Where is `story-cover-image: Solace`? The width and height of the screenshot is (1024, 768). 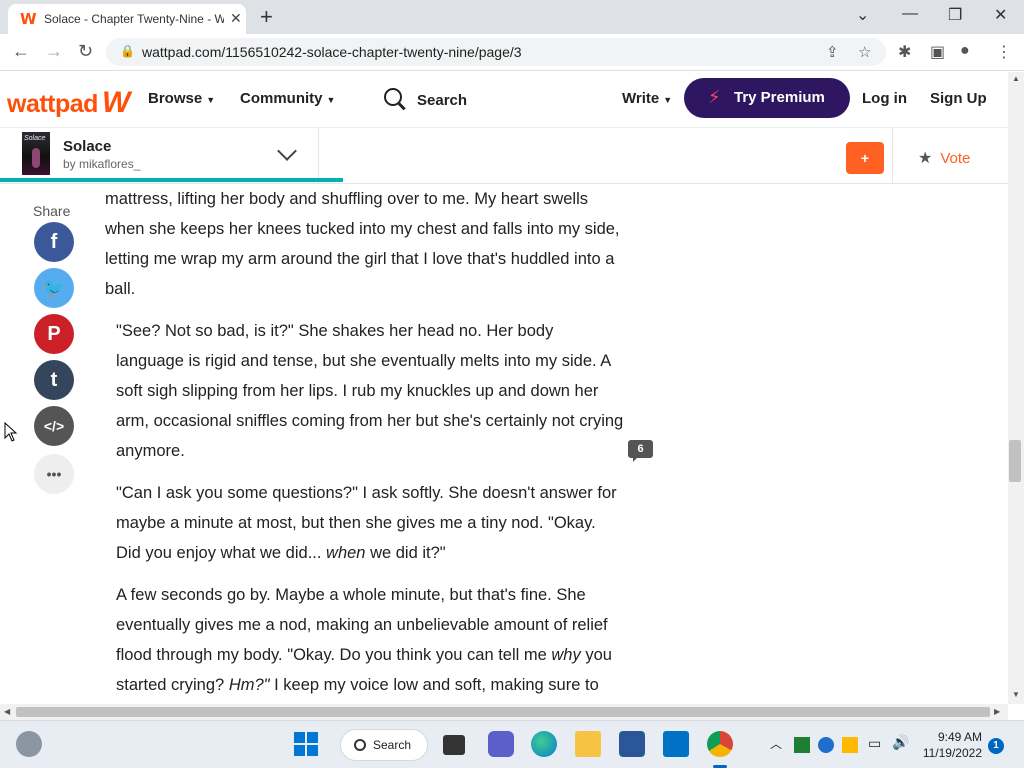
story-cover-image: Solace is located at coordinates (36, 153).